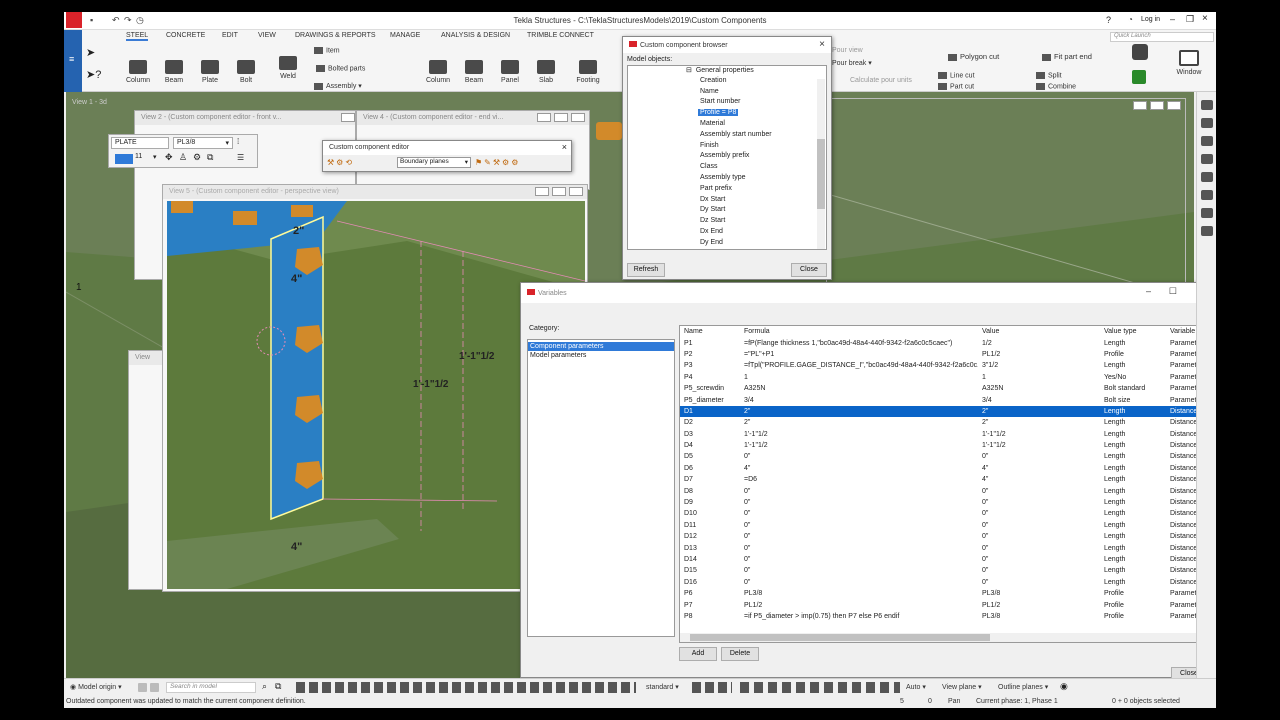  What do you see at coordinates (154, 687) in the screenshot?
I see `snap-toggle-icon` at bounding box center [154, 687].